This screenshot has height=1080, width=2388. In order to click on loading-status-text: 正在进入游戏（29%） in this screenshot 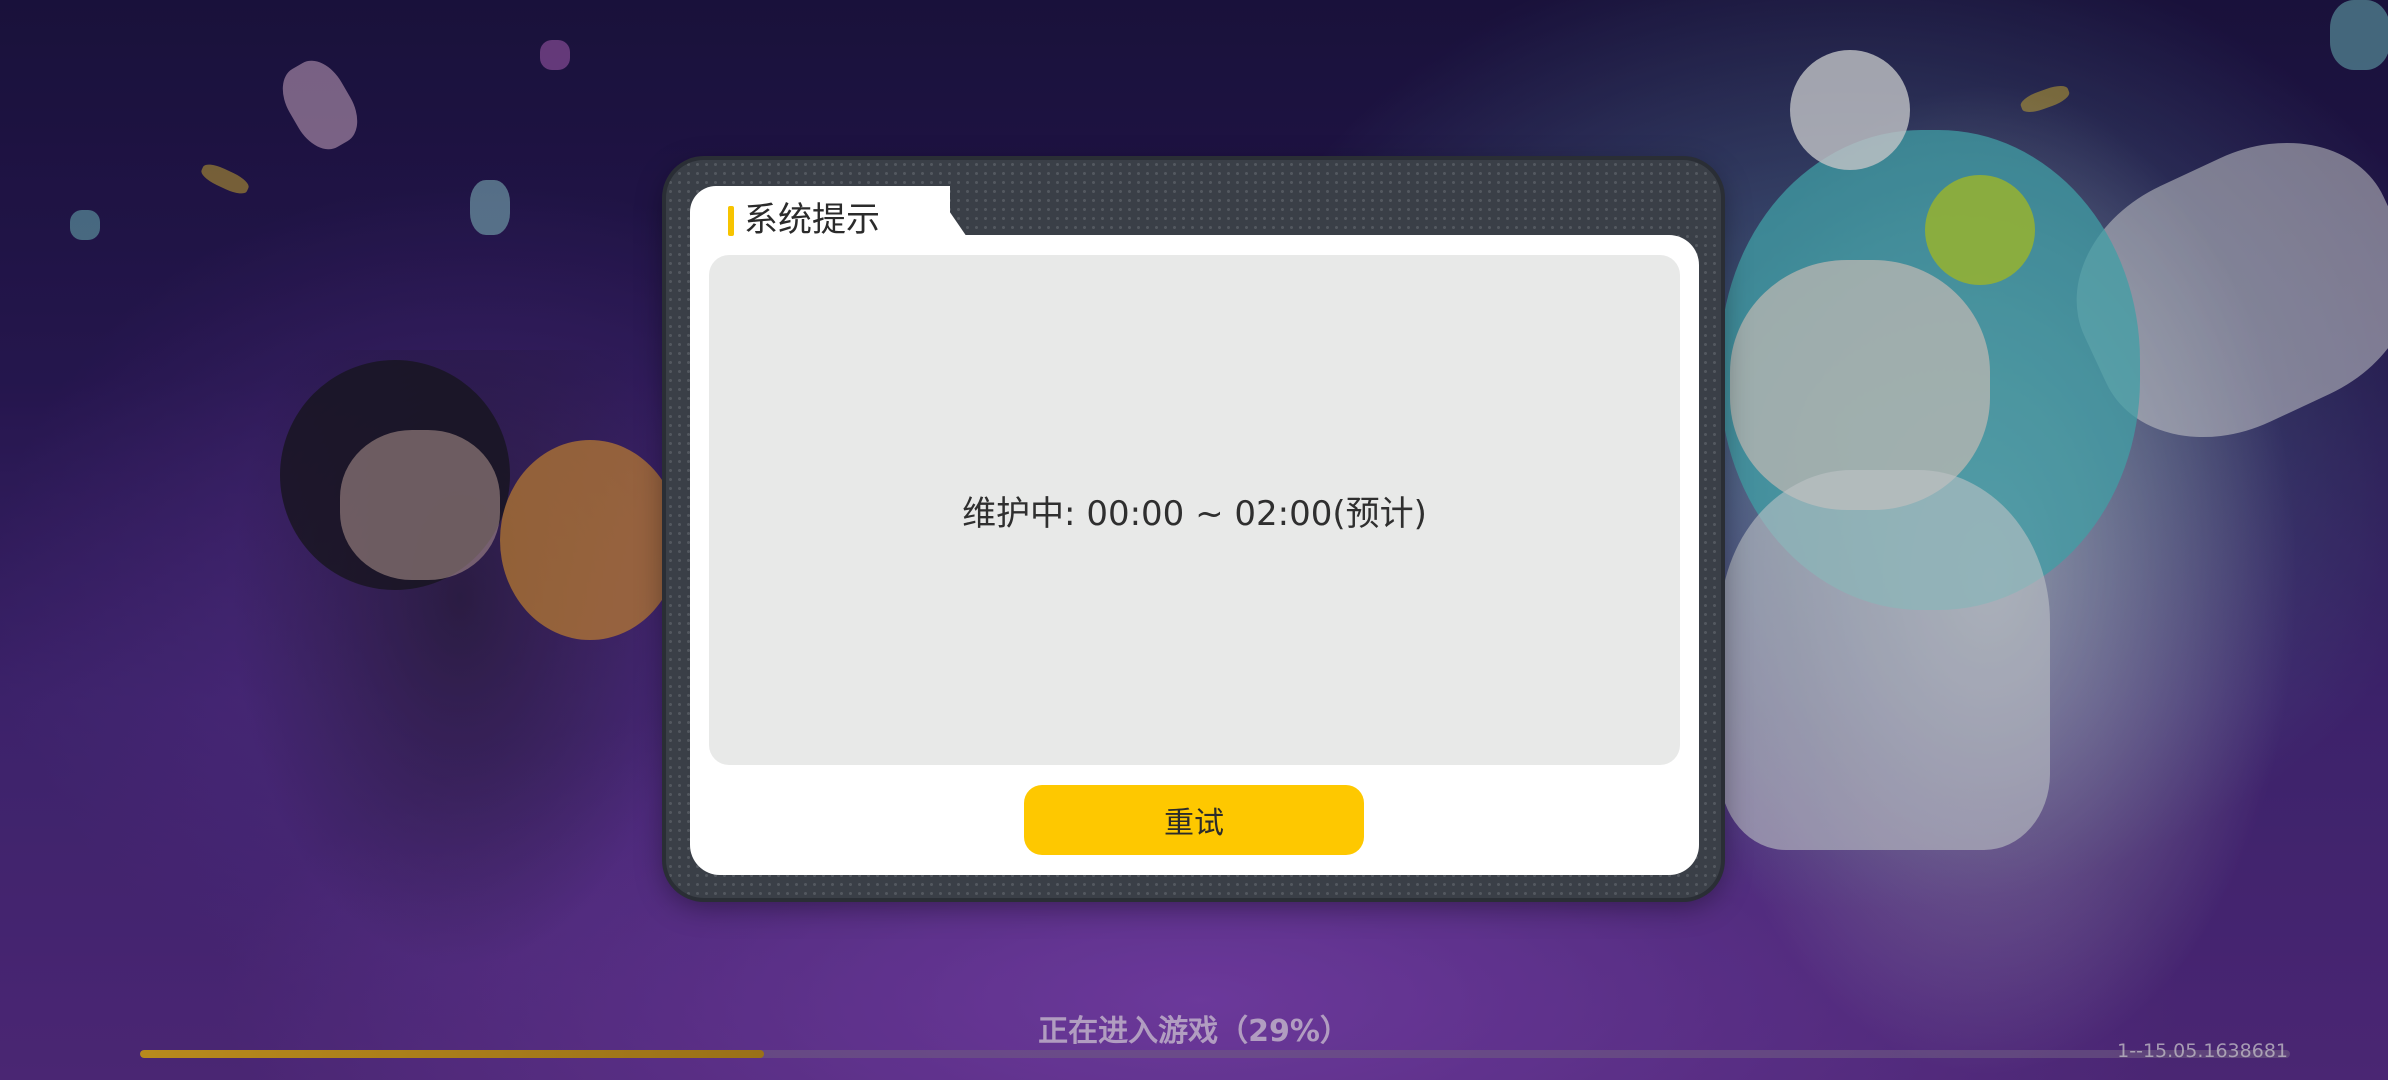, I will do `click(1194, 1031)`.